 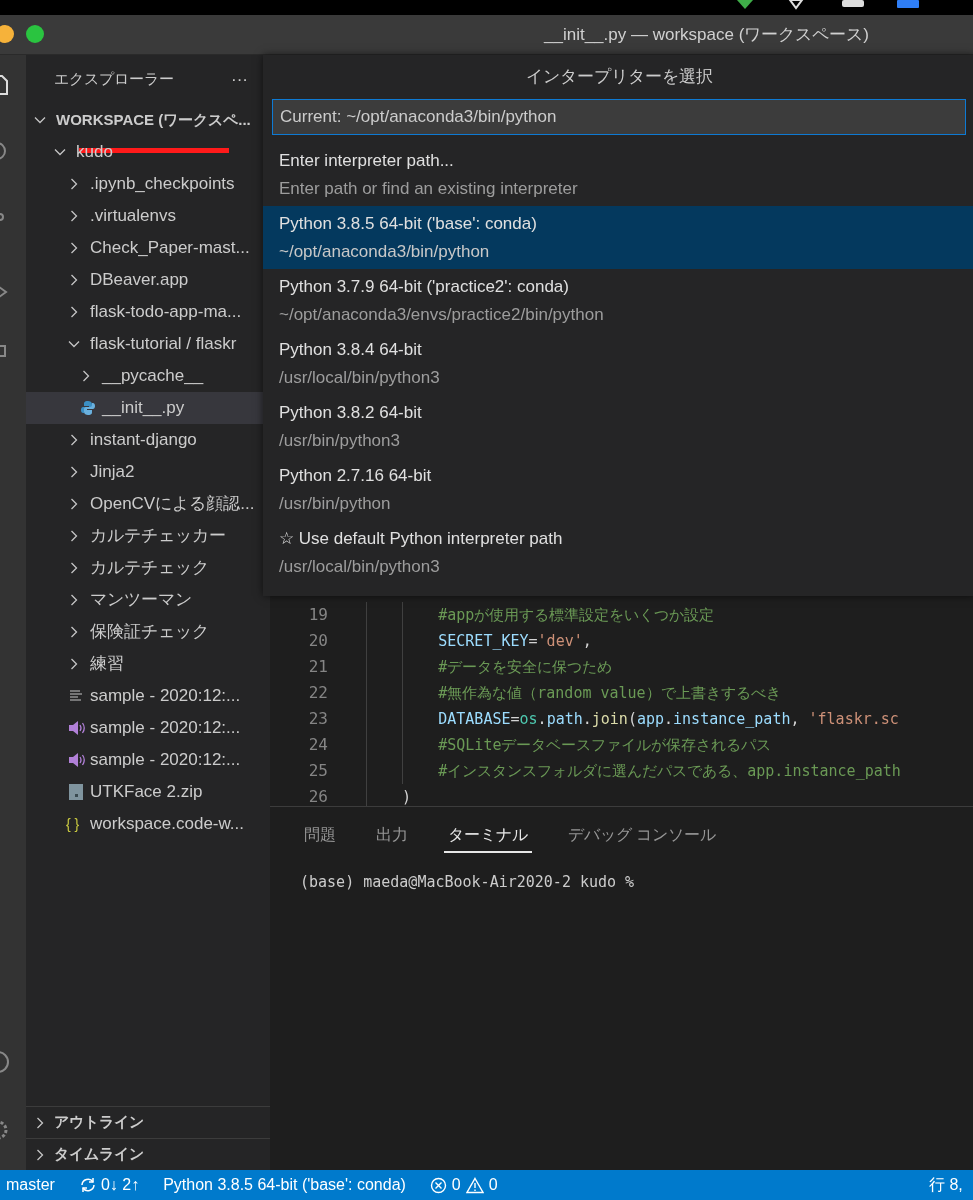 What do you see at coordinates (796, 5) in the screenshot?
I see `location-icon` at bounding box center [796, 5].